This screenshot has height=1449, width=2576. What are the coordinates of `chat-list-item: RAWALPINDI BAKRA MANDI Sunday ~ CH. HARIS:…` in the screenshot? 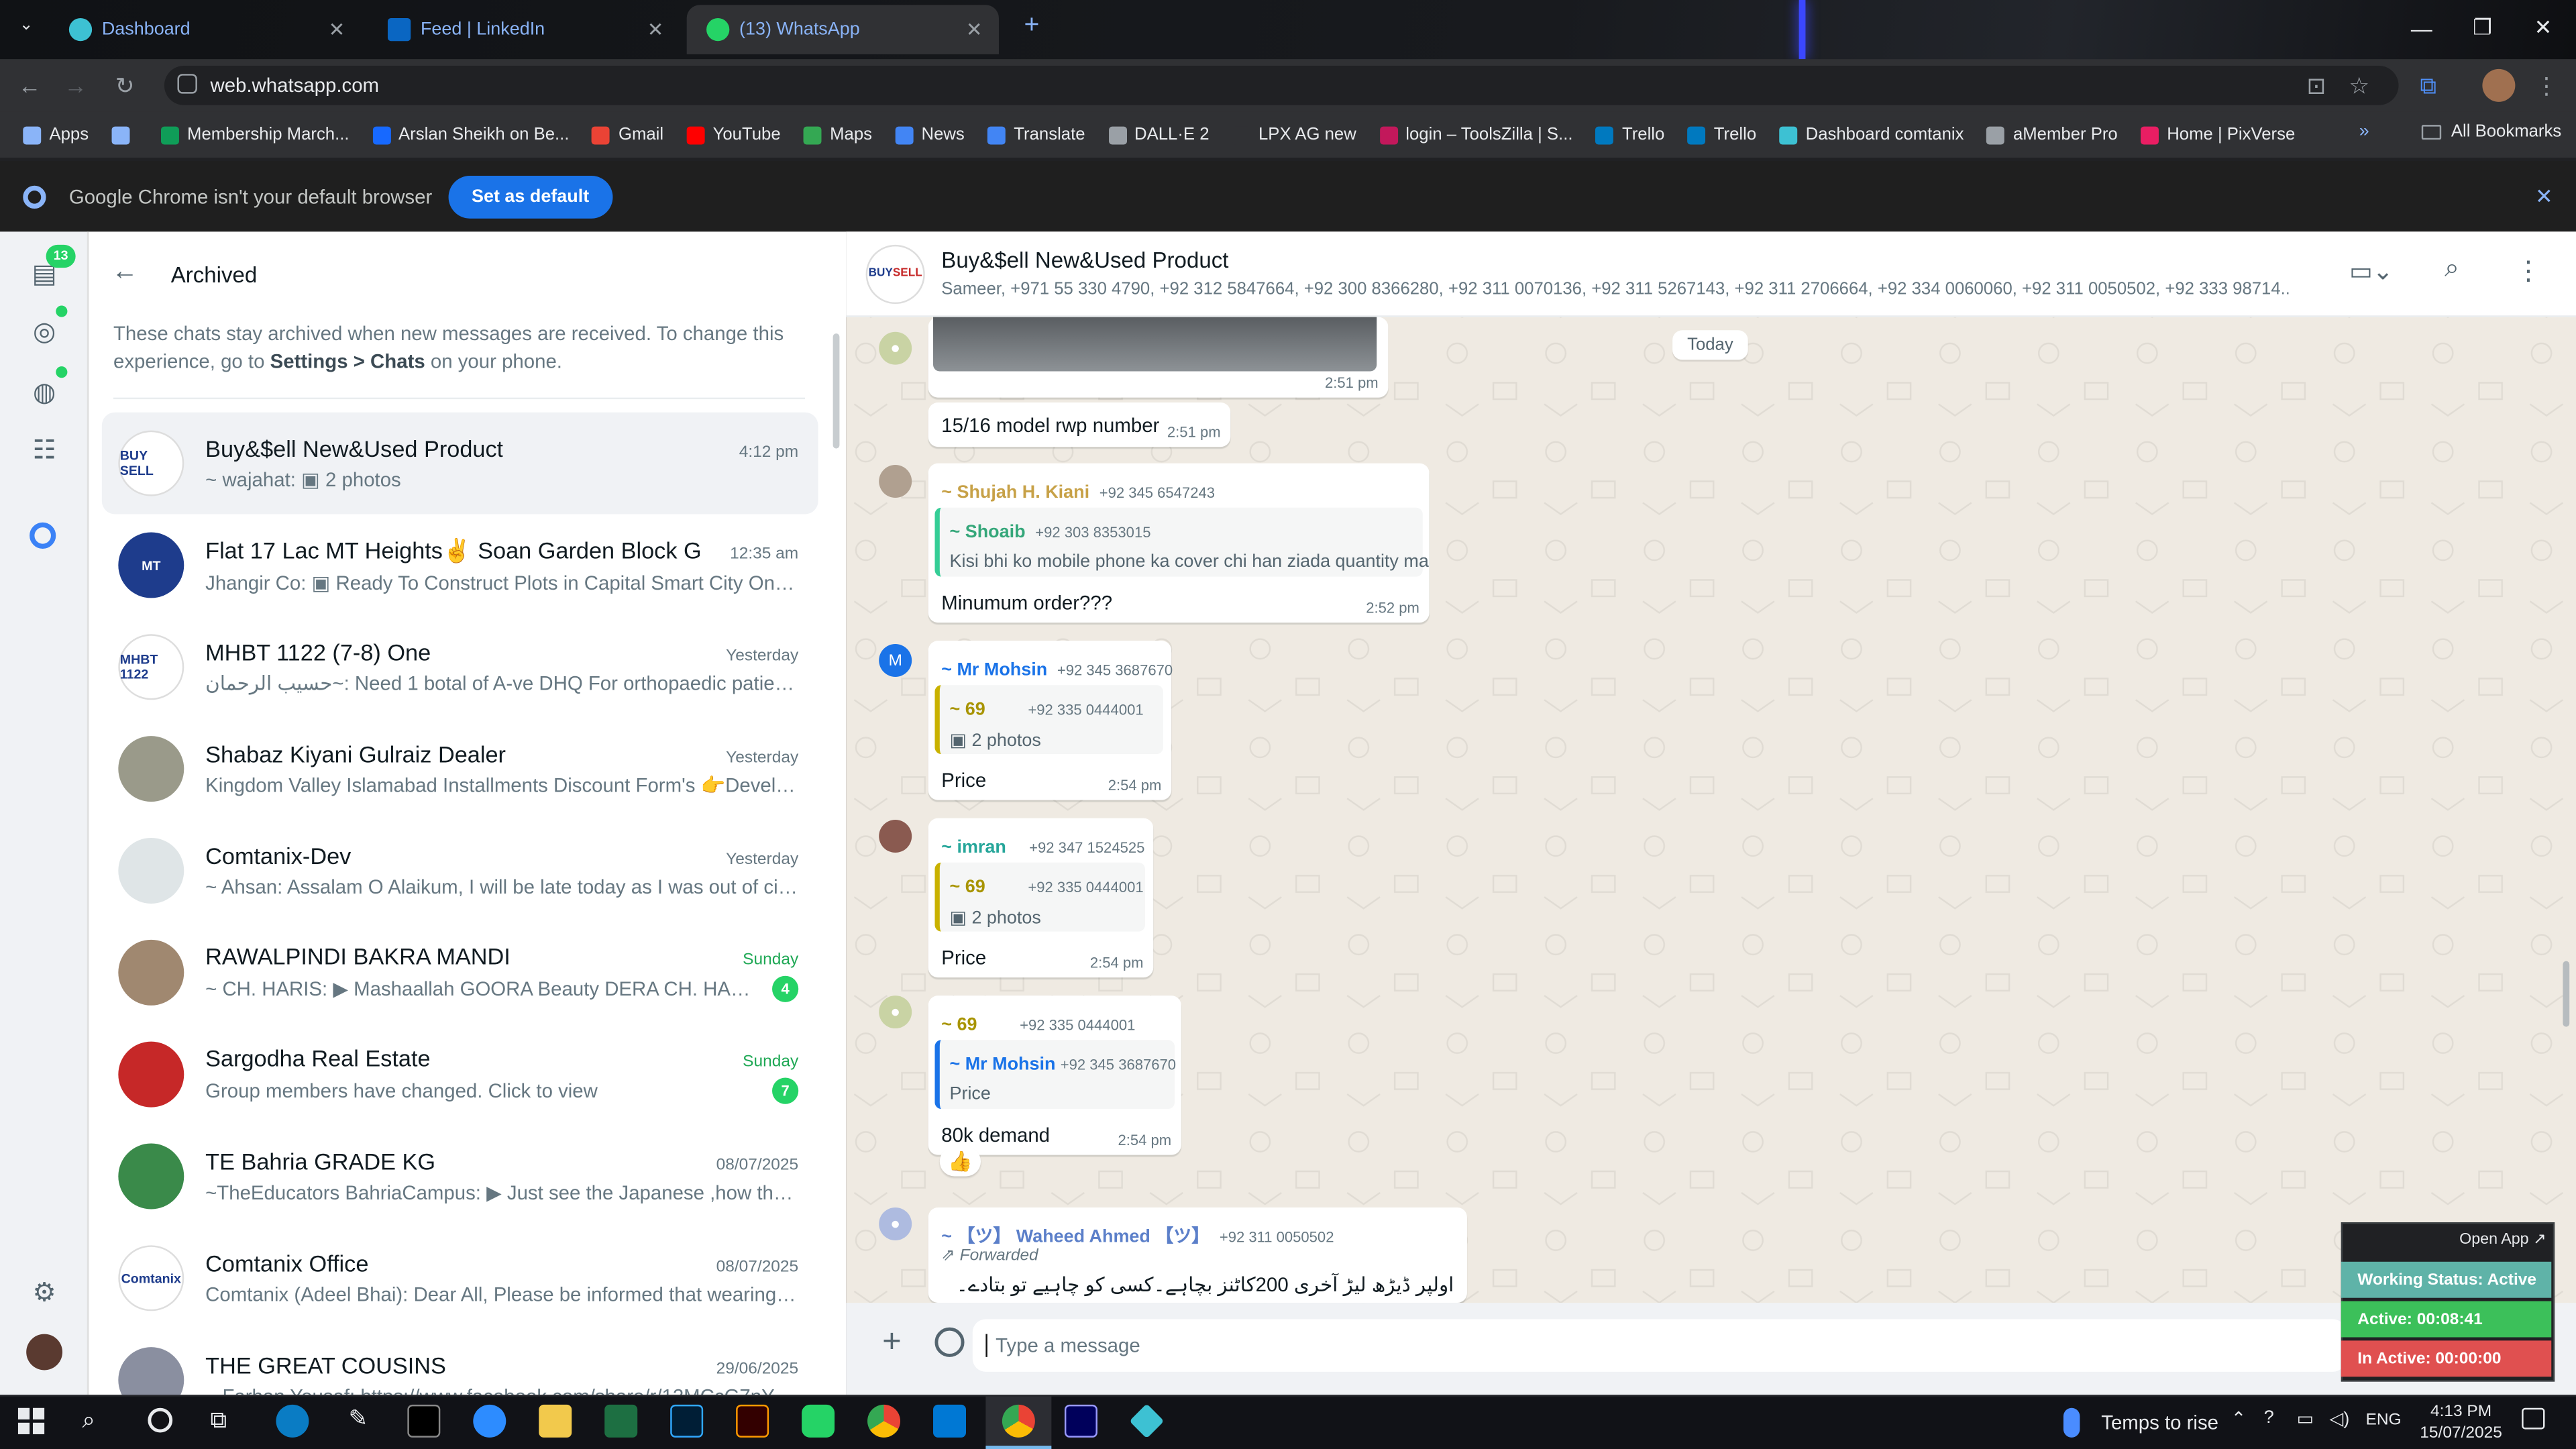 It's located at (460, 973).